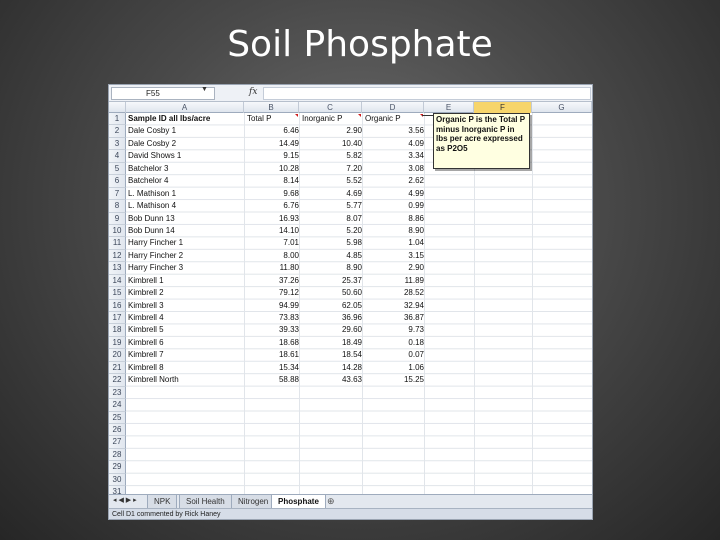 This screenshot has height=540, width=720. I want to click on column-header-g: G, so click(562, 107).